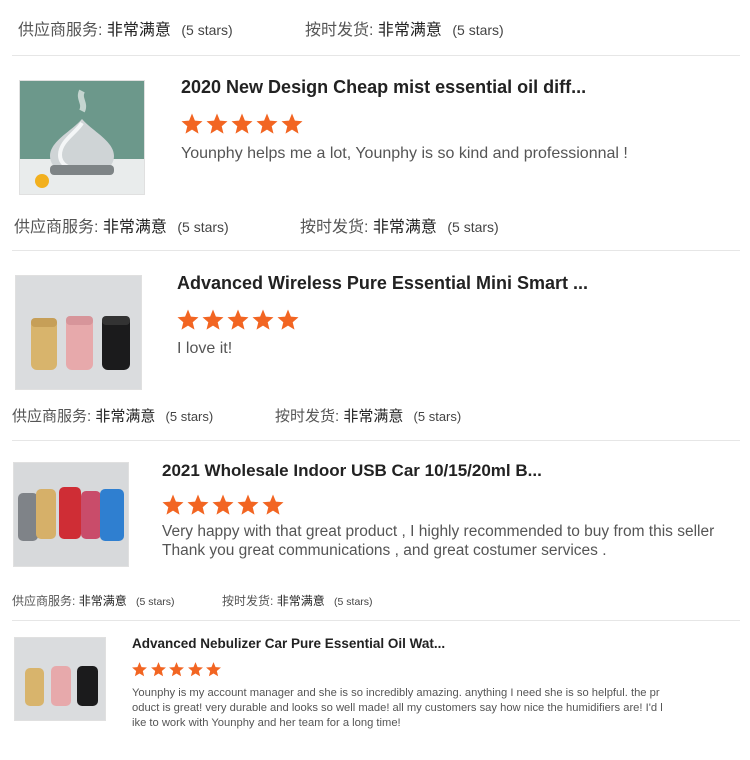 The height and width of the screenshot is (760, 750). I want to click on car-diffuser-colors-icon, so click(71, 514).